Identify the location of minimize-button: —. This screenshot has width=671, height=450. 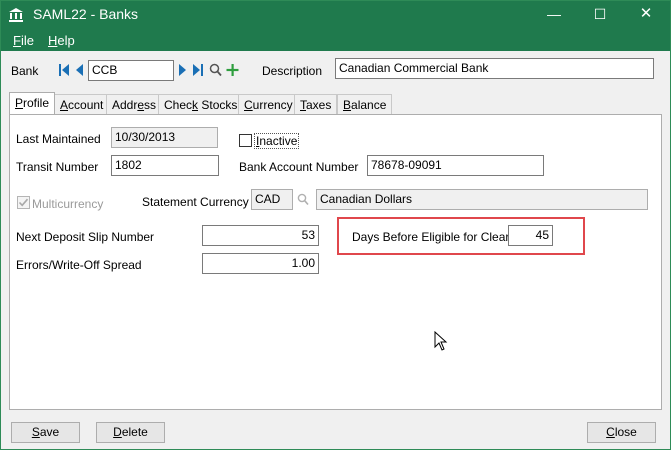
(554, 15).